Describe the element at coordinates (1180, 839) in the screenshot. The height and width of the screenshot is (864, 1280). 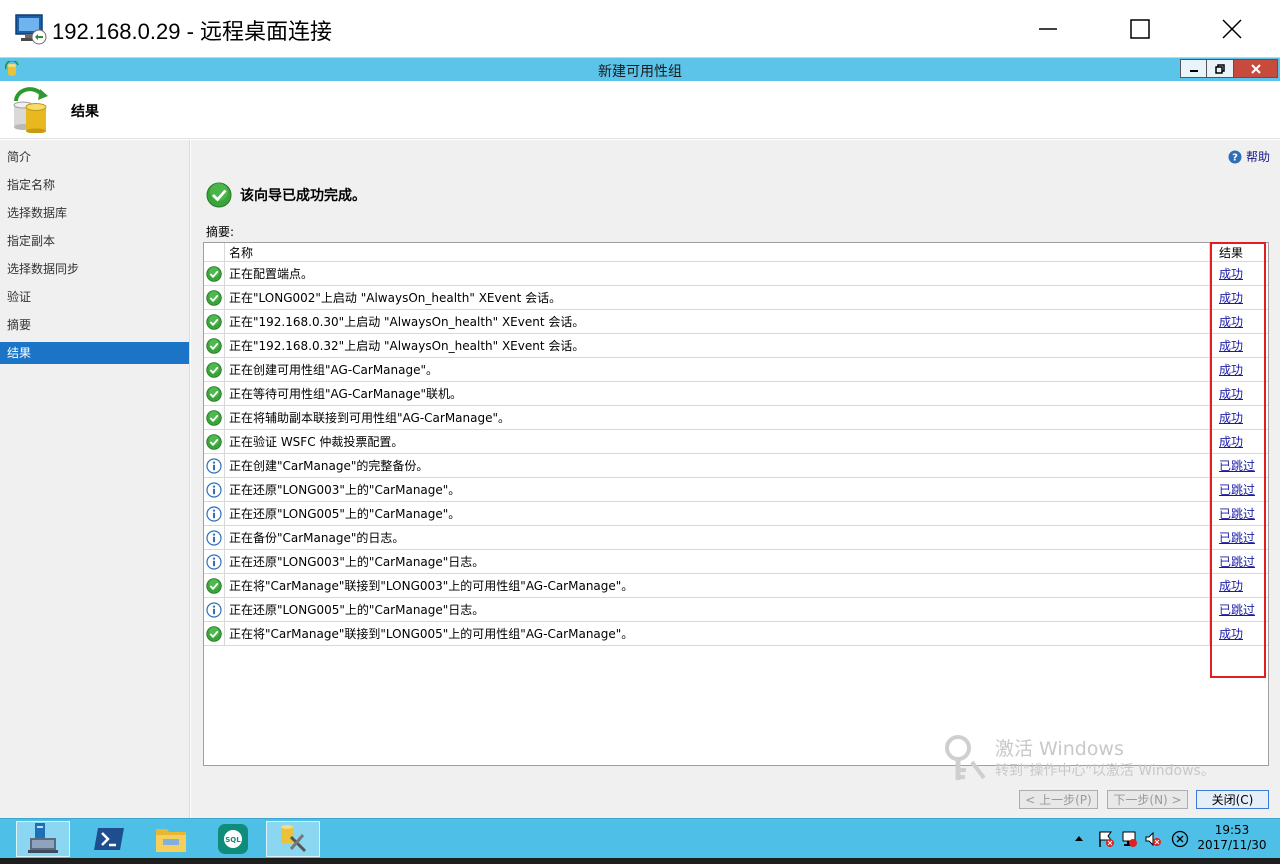
I see `close-circle-icon` at that location.